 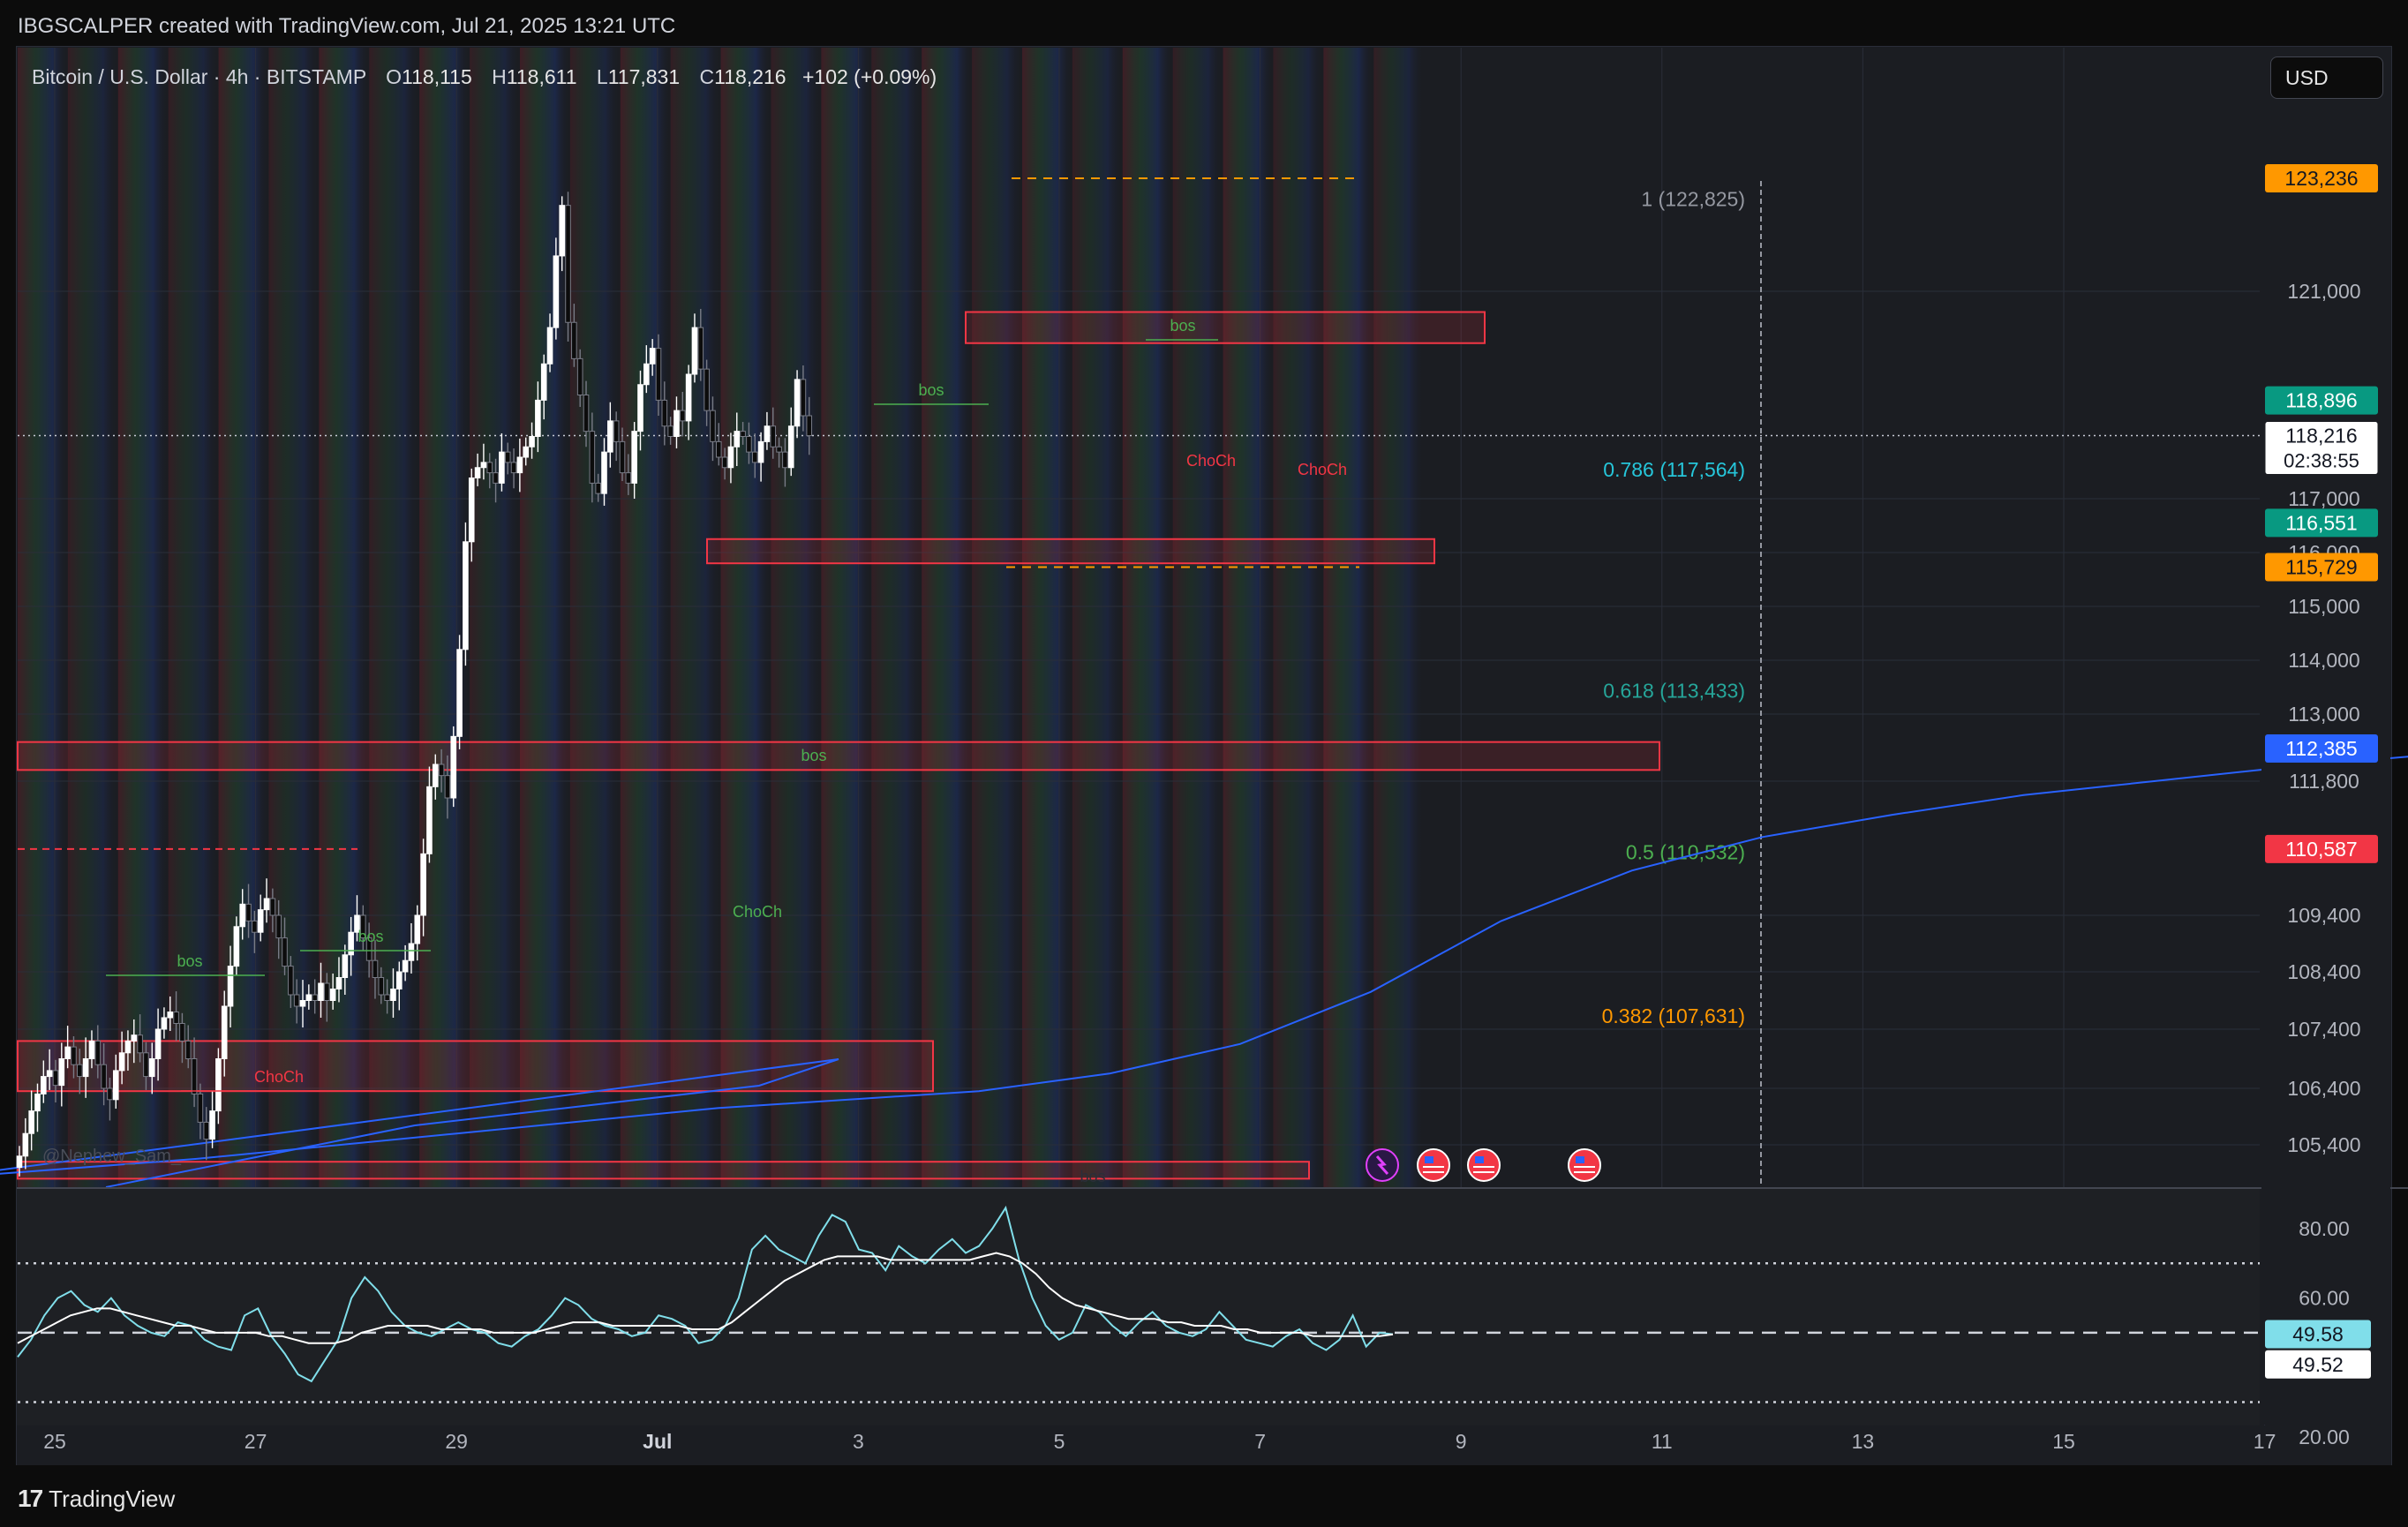 What do you see at coordinates (2323, 291) in the screenshot?
I see `price-tick-label: 121,000` at bounding box center [2323, 291].